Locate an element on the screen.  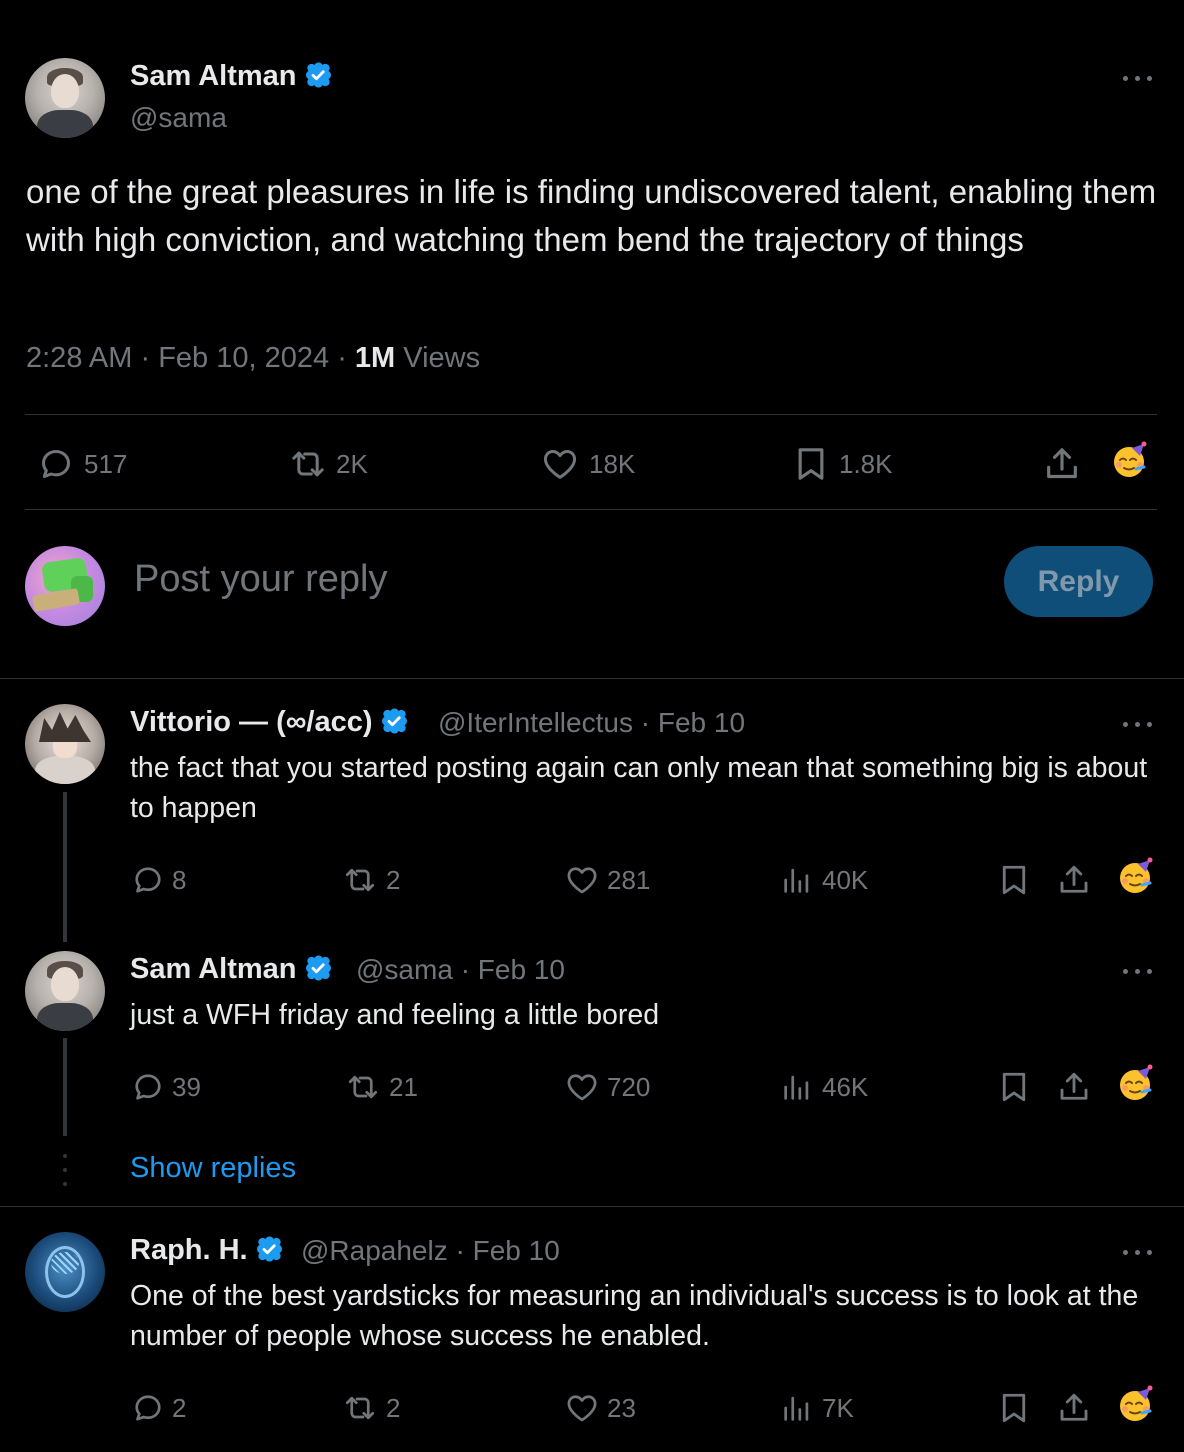
my-avatar is located at coordinates (65, 586).